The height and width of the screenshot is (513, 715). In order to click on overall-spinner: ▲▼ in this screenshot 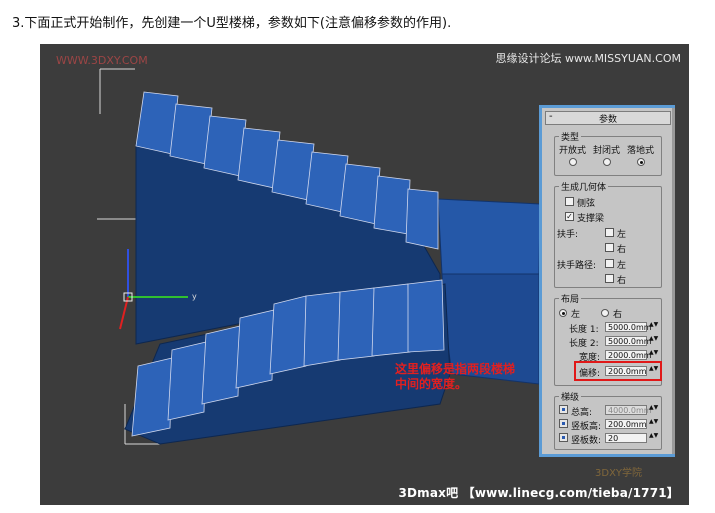, I will do `click(653, 410)`.